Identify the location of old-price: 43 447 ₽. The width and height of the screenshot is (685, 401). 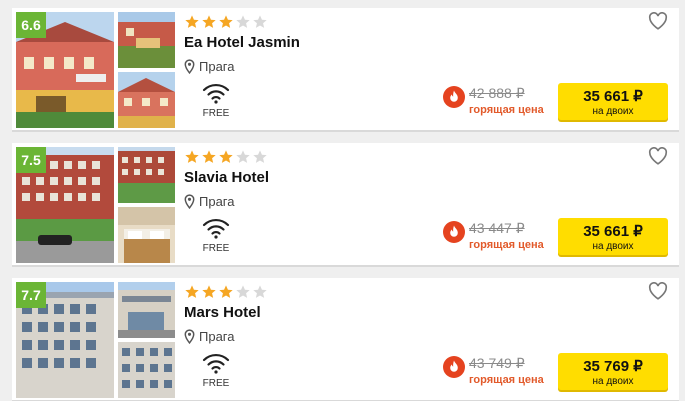
(497, 228).